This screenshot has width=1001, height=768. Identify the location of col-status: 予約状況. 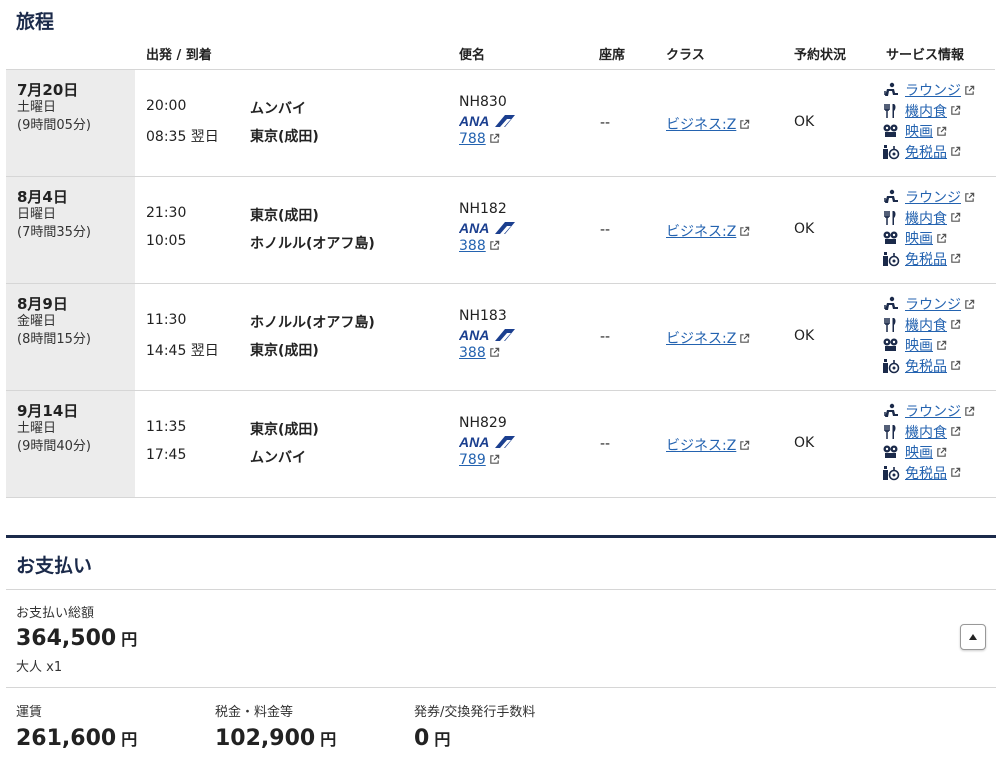
(820, 55).